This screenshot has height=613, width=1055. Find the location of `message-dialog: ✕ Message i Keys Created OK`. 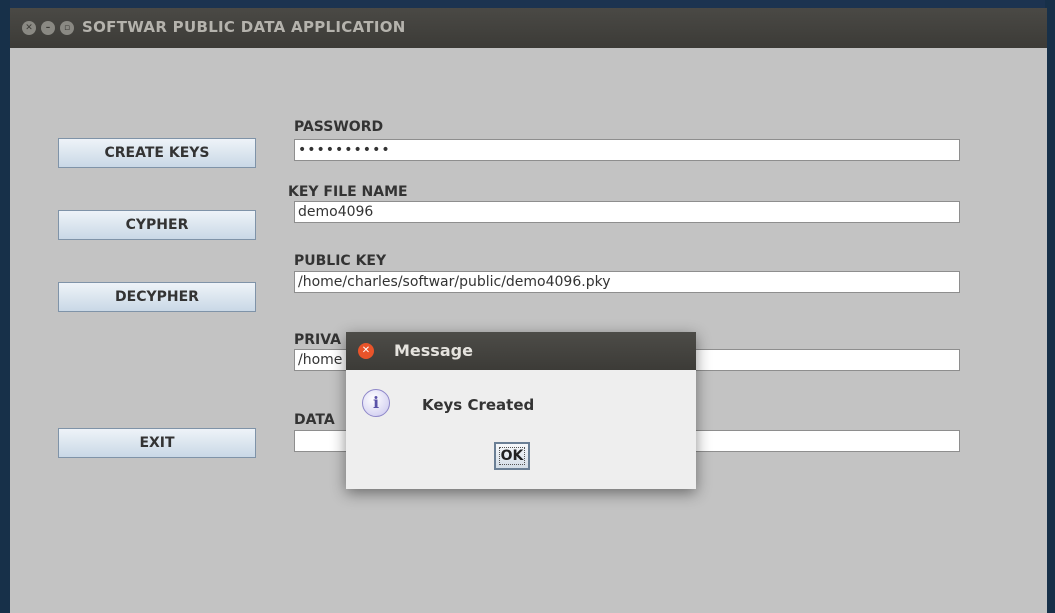

message-dialog: ✕ Message i Keys Created OK is located at coordinates (521, 410).